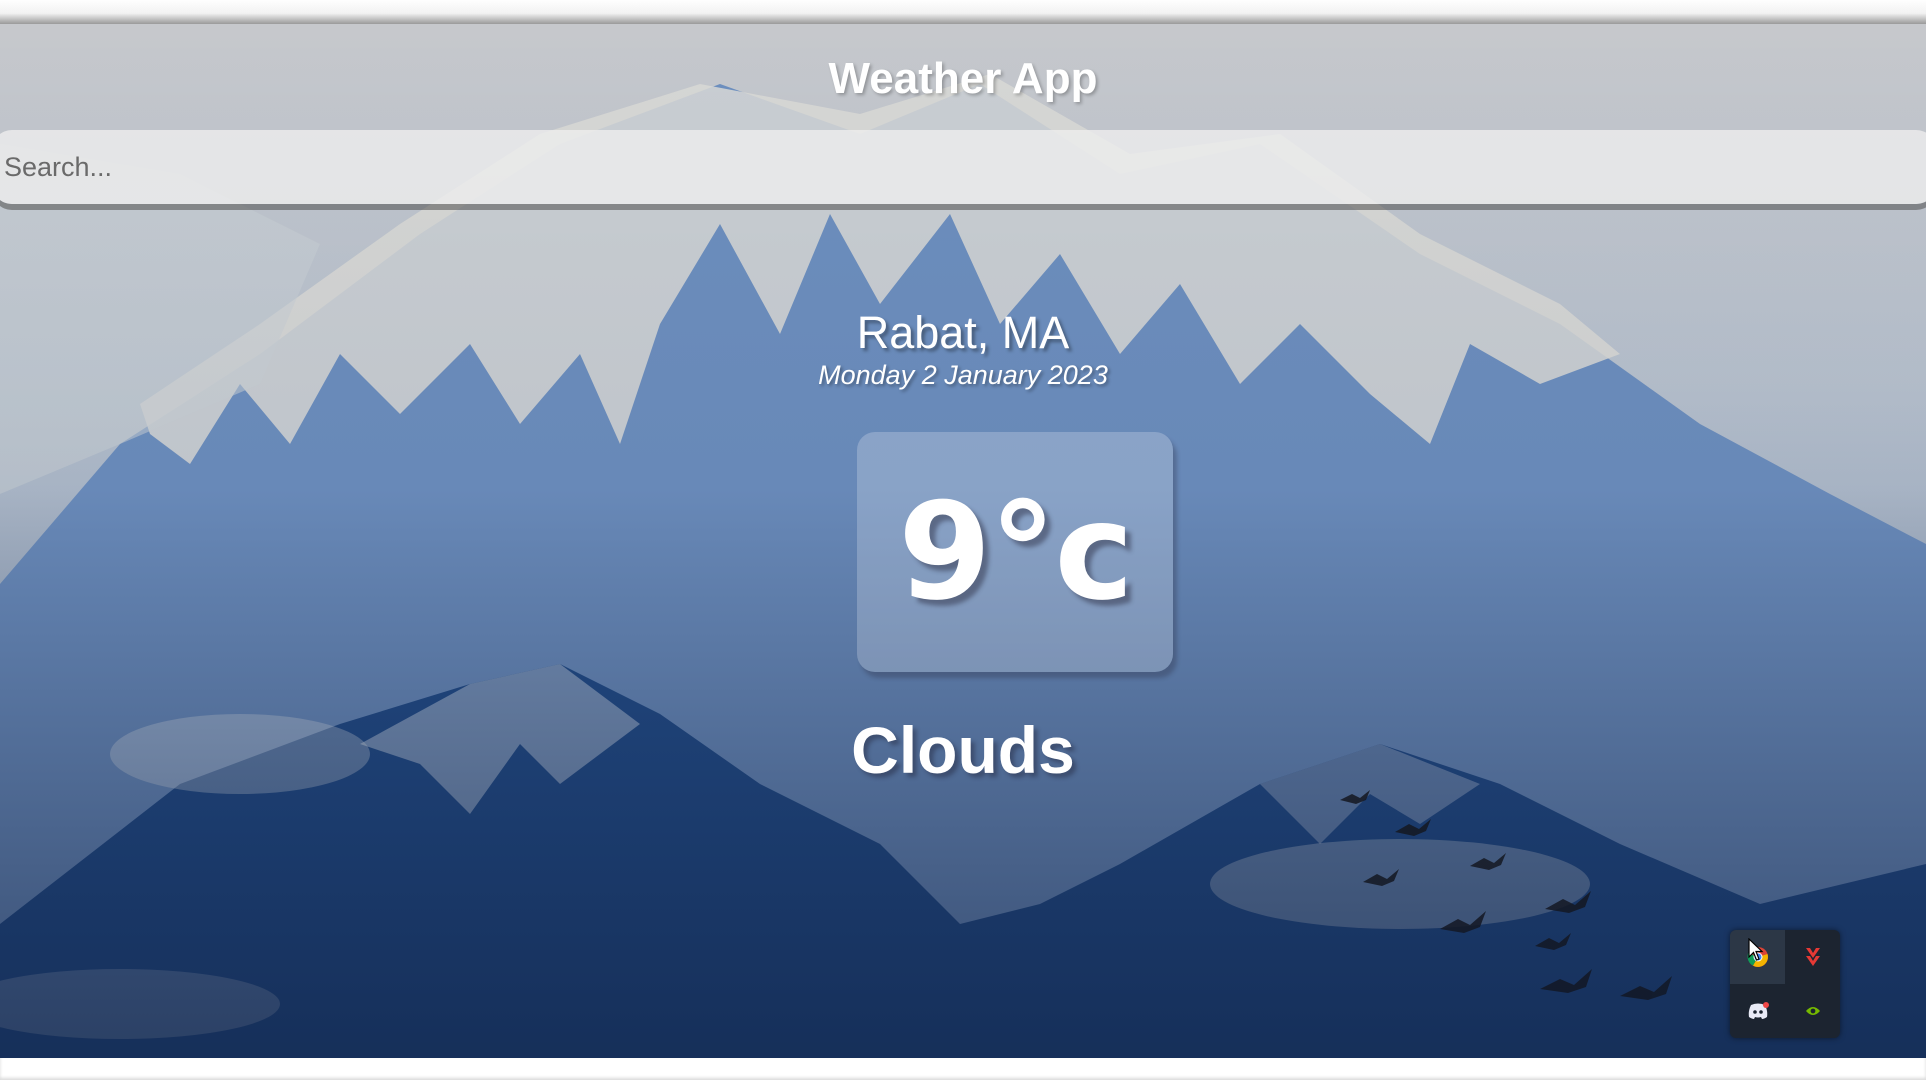  Describe the element at coordinates (963, 375) in the screenshot. I see `current-date: Monday 2 January 2023` at that location.